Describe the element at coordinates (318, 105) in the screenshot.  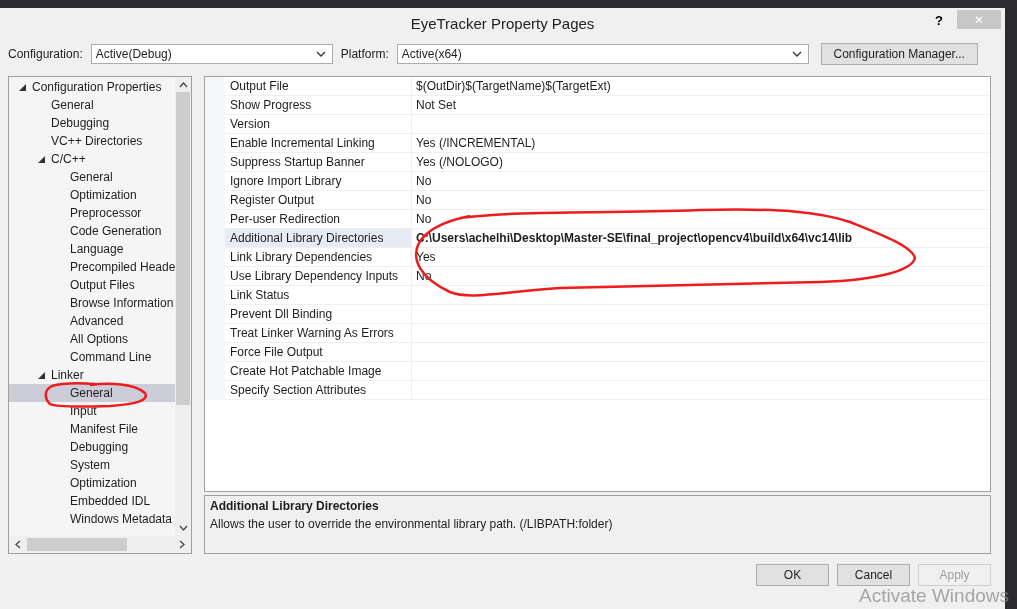
I see `property-name: Show Progress` at that location.